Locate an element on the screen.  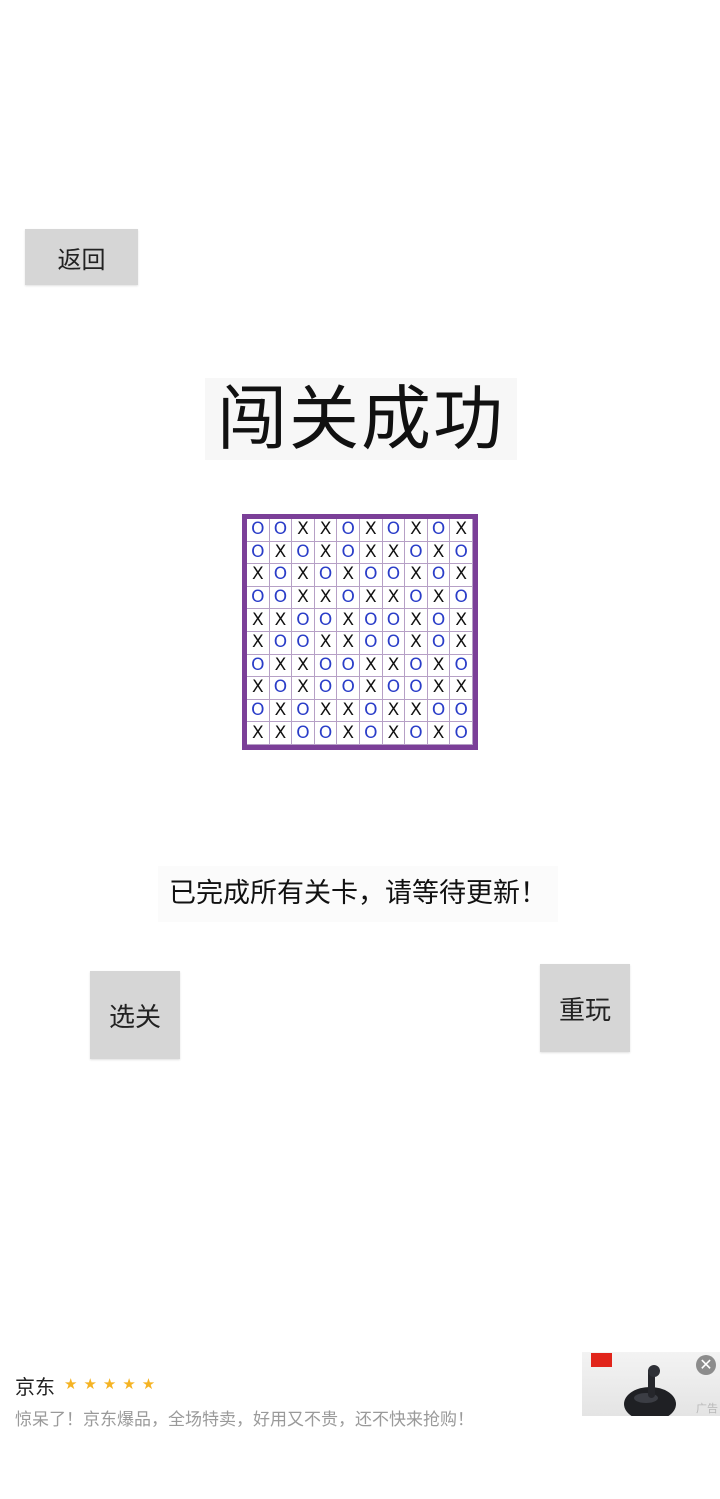
select-level-button: 选关 is located at coordinates (135, 1015).